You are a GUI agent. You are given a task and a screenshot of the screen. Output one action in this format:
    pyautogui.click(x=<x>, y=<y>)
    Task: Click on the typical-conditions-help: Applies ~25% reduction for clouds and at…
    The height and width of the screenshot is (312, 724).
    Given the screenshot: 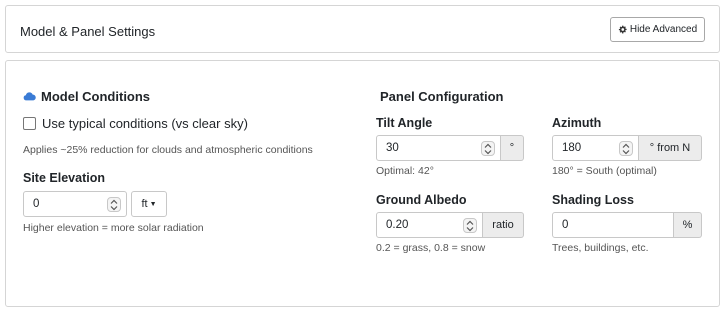 What is the action you would take?
    pyautogui.click(x=168, y=150)
    